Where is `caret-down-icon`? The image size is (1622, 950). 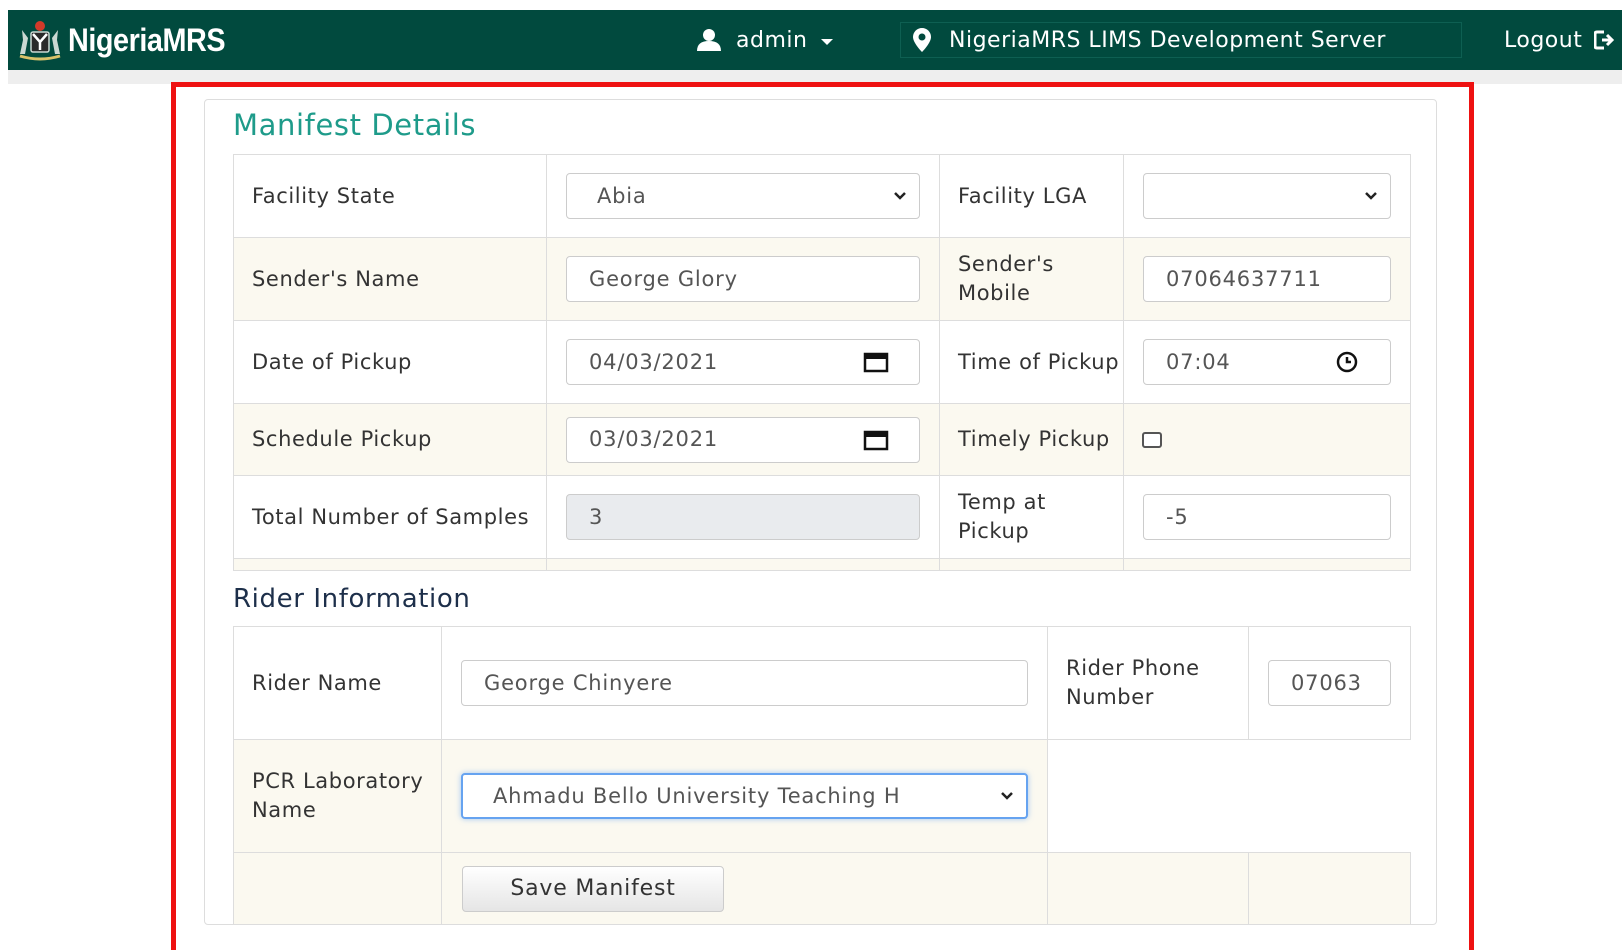
caret-down-icon is located at coordinates (827, 41).